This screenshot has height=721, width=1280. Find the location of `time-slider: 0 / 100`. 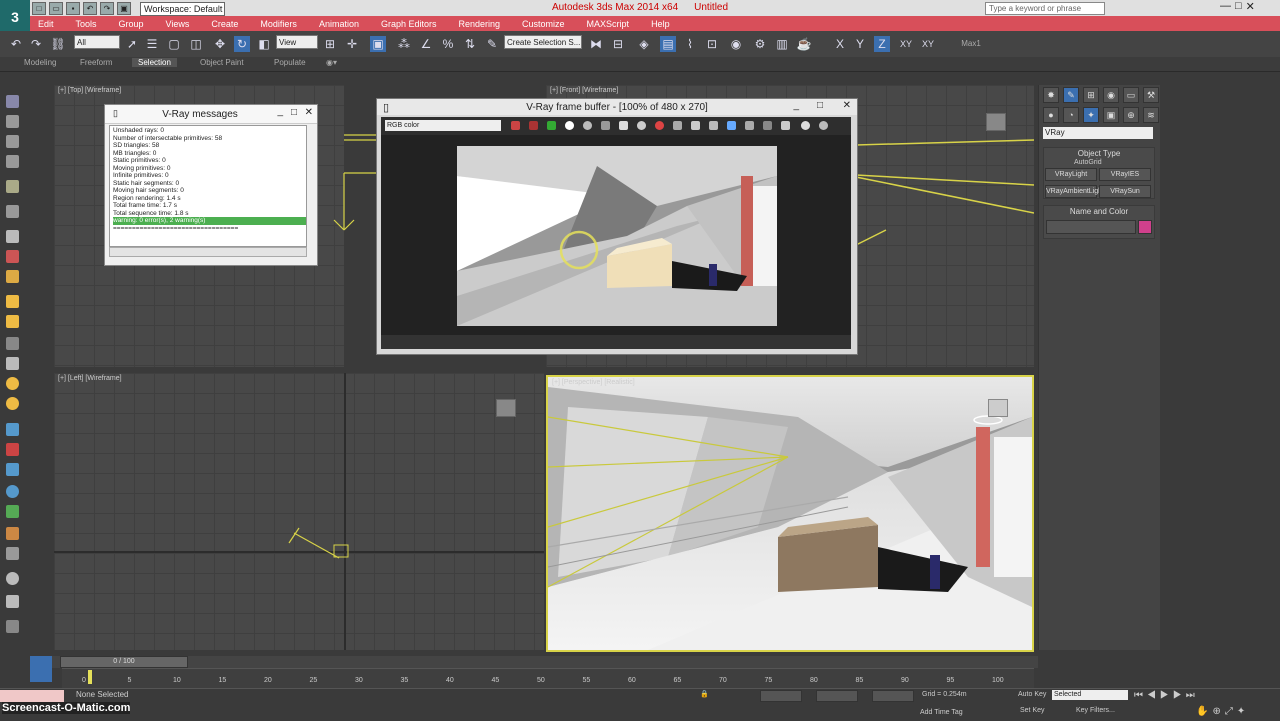

time-slider: 0 / 100 is located at coordinates (124, 662).